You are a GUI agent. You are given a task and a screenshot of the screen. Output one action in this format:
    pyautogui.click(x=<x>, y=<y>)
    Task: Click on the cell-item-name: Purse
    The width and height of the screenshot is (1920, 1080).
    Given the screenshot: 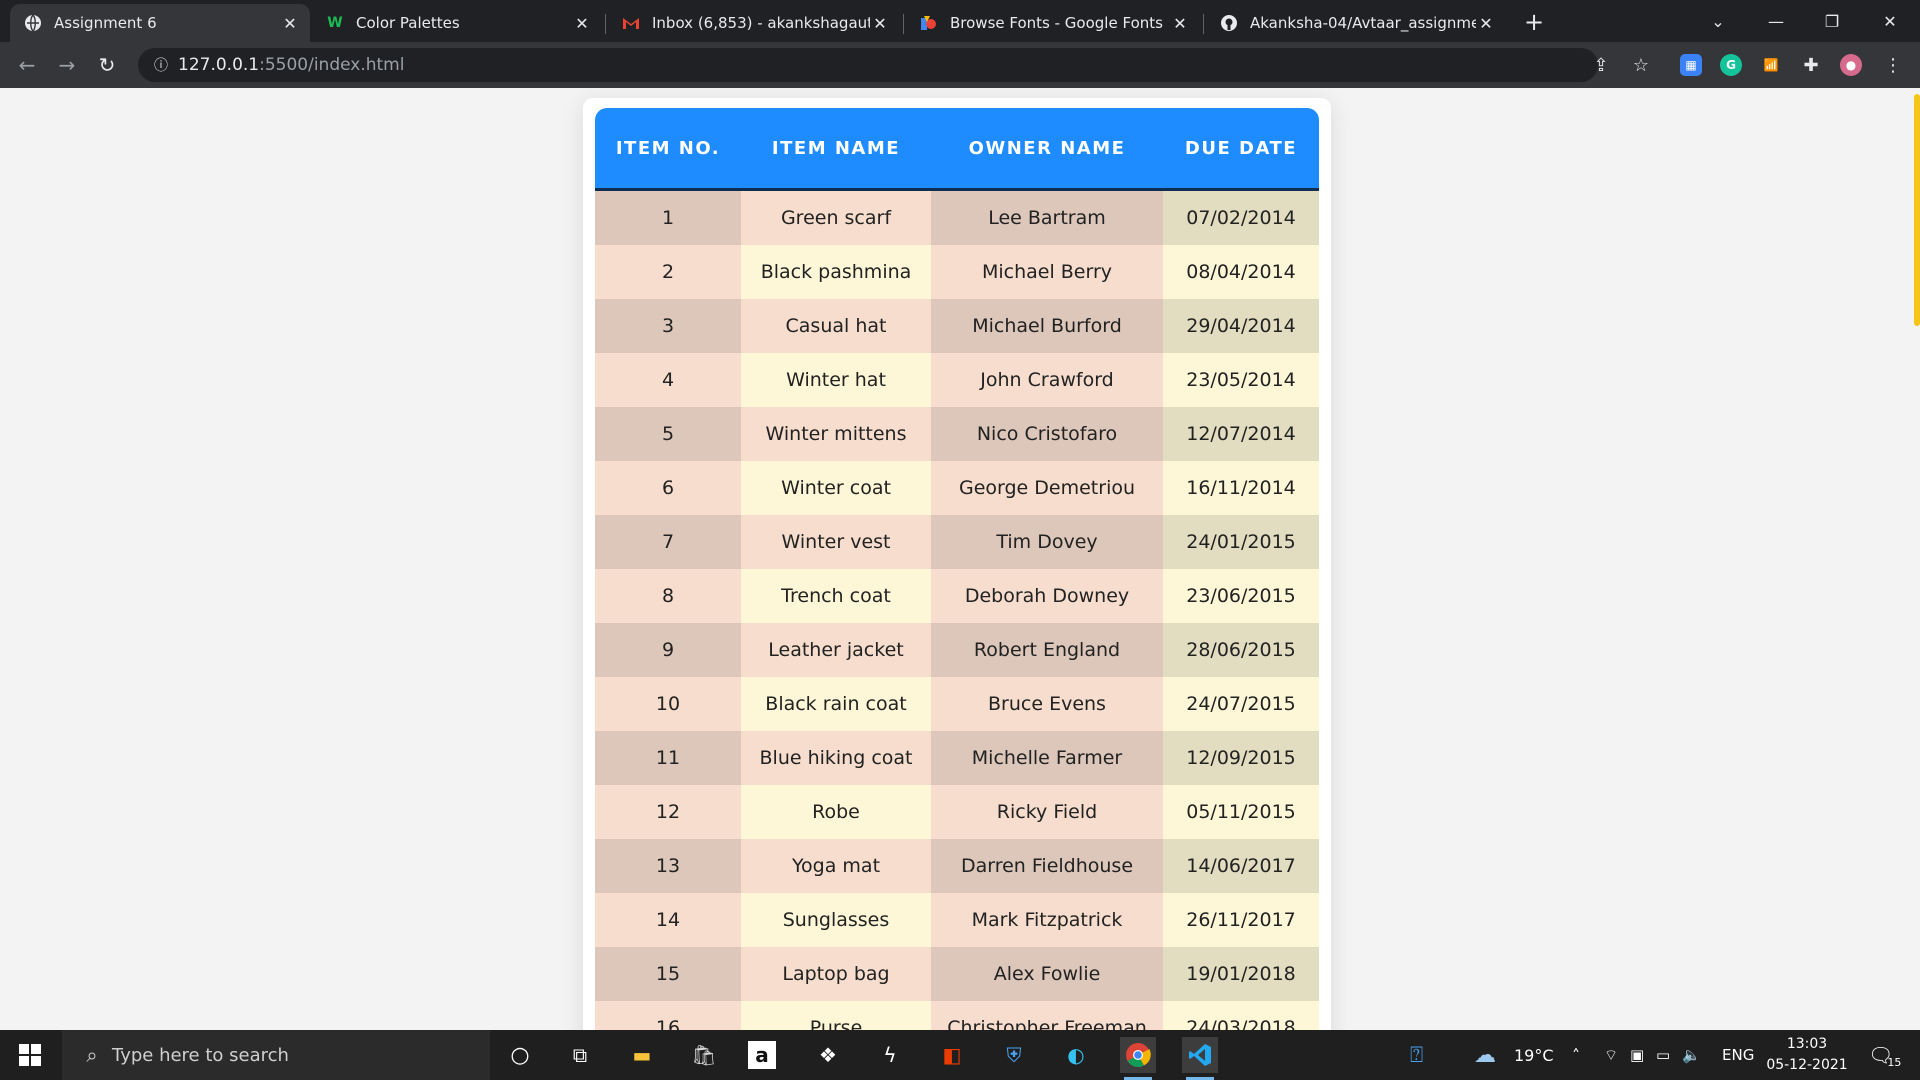 What is the action you would take?
    pyautogui.click(x=836, y=1015)
    